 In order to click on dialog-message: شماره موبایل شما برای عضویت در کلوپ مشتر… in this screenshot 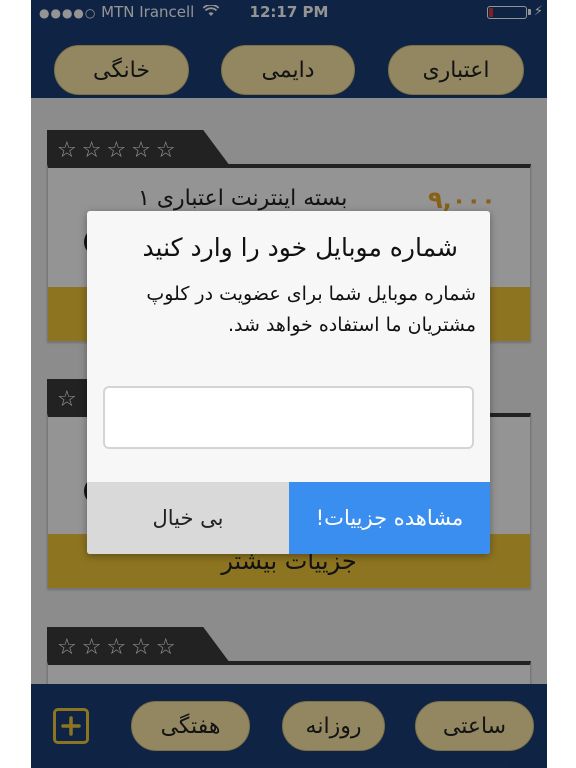, I will do `click(311, 309)`.